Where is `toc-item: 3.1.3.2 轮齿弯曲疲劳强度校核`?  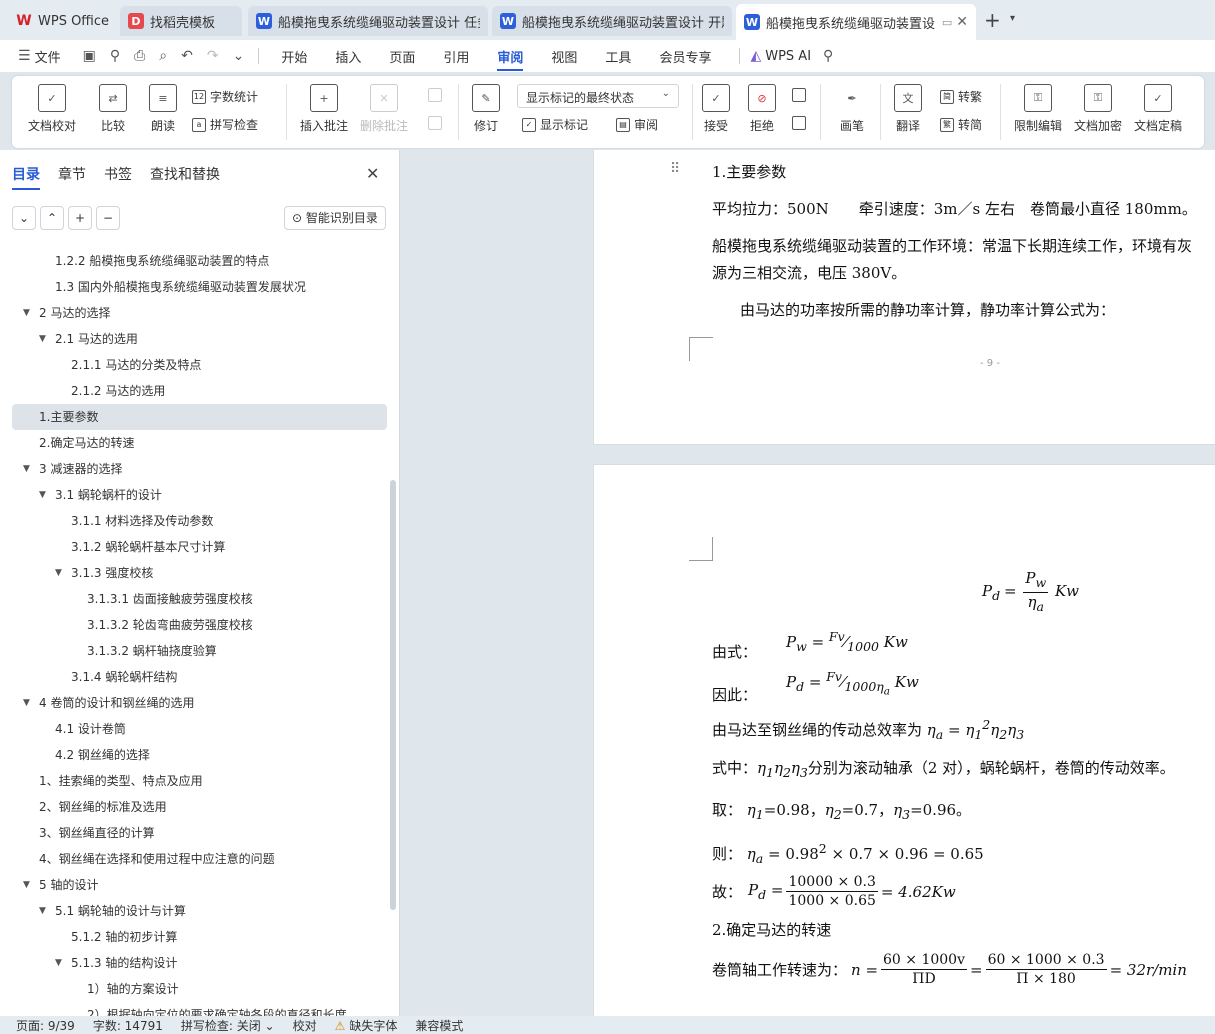
toc-item: 3.1.3.2 轮齿弯曲疲劳强度校核 is located at coordinates (199, 625).